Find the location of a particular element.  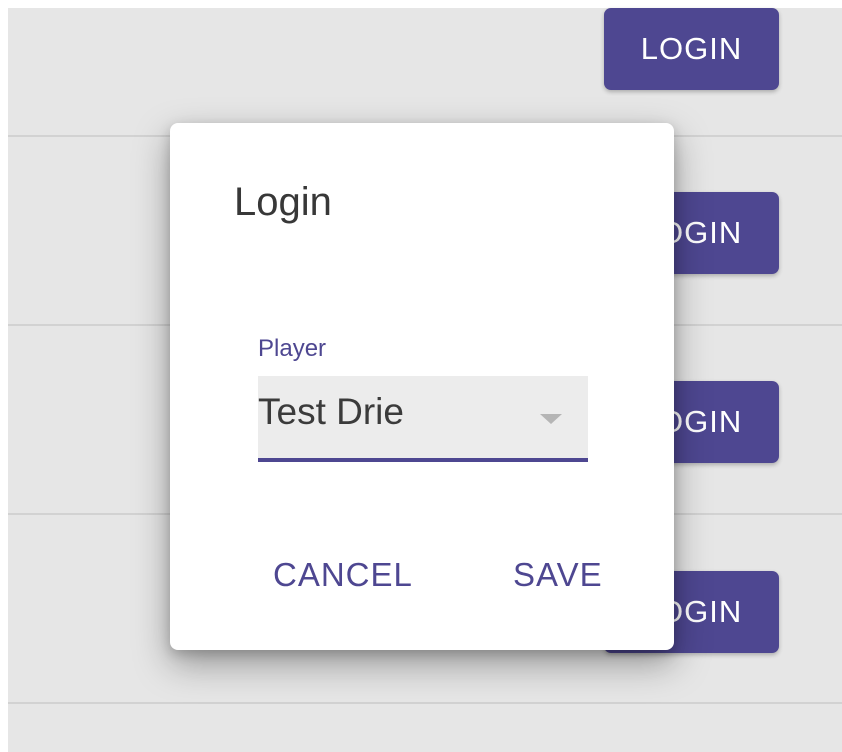

login-button-label: LOGIN is located at coordinates (691, 48).